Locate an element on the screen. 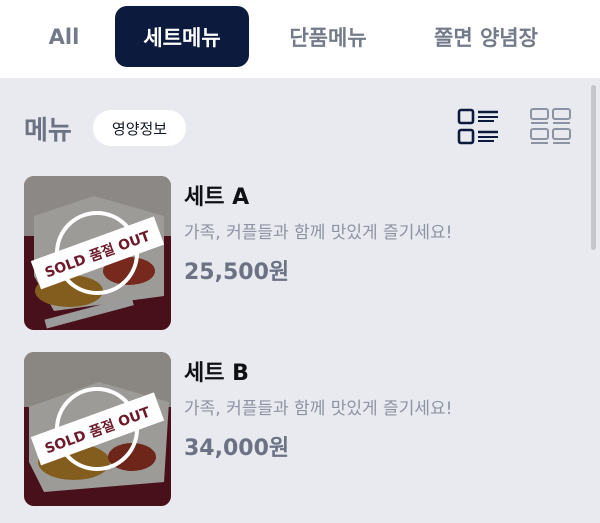 The image size is (600, 523). menu-item-name: 세트 B is located at coordinates (216, 373).